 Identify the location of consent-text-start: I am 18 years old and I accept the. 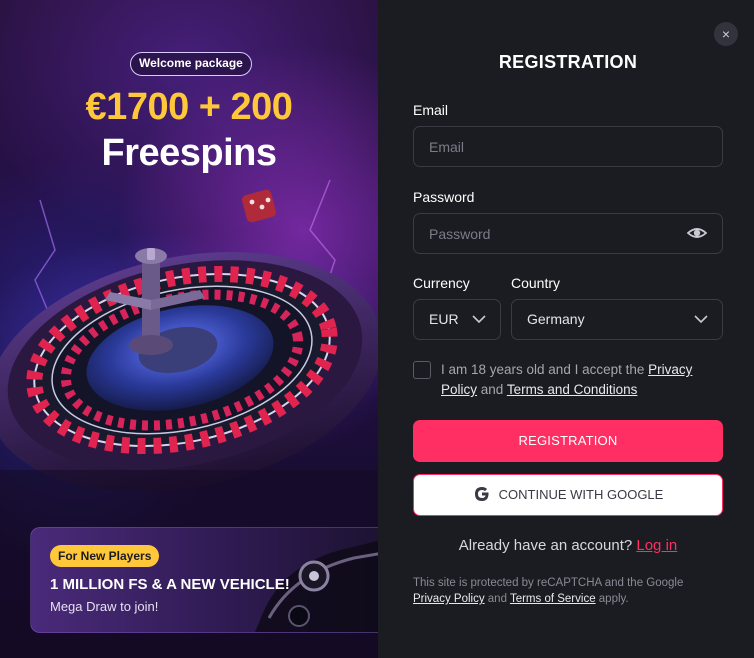
(545, 369).